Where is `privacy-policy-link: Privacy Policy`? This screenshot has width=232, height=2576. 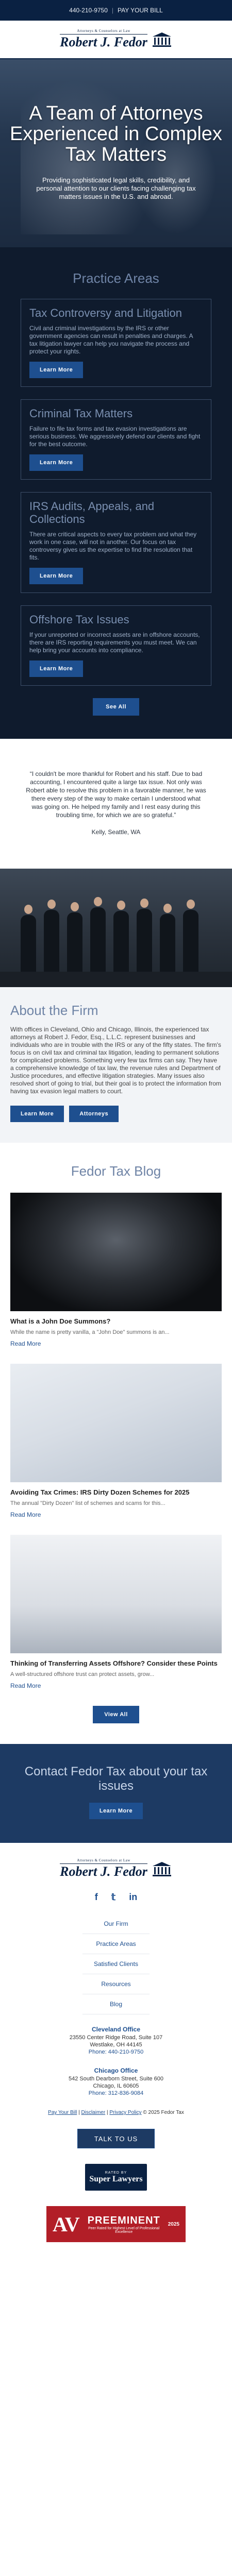
privacy-policy-link: Privacy Policy is located at coordinates (125, 2112).